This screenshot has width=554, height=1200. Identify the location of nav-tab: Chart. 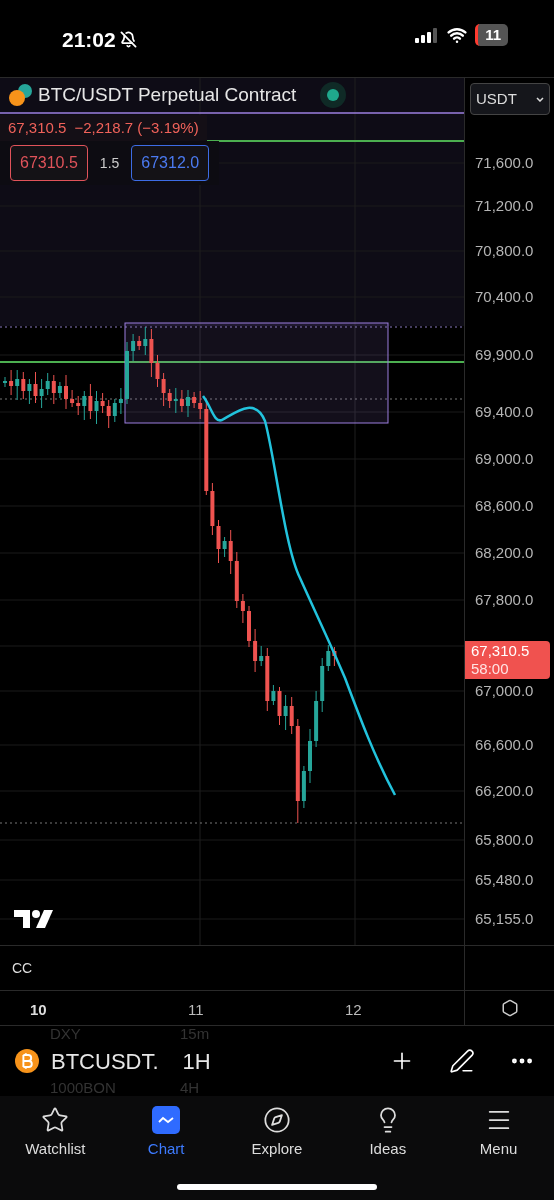
(166, 1133).